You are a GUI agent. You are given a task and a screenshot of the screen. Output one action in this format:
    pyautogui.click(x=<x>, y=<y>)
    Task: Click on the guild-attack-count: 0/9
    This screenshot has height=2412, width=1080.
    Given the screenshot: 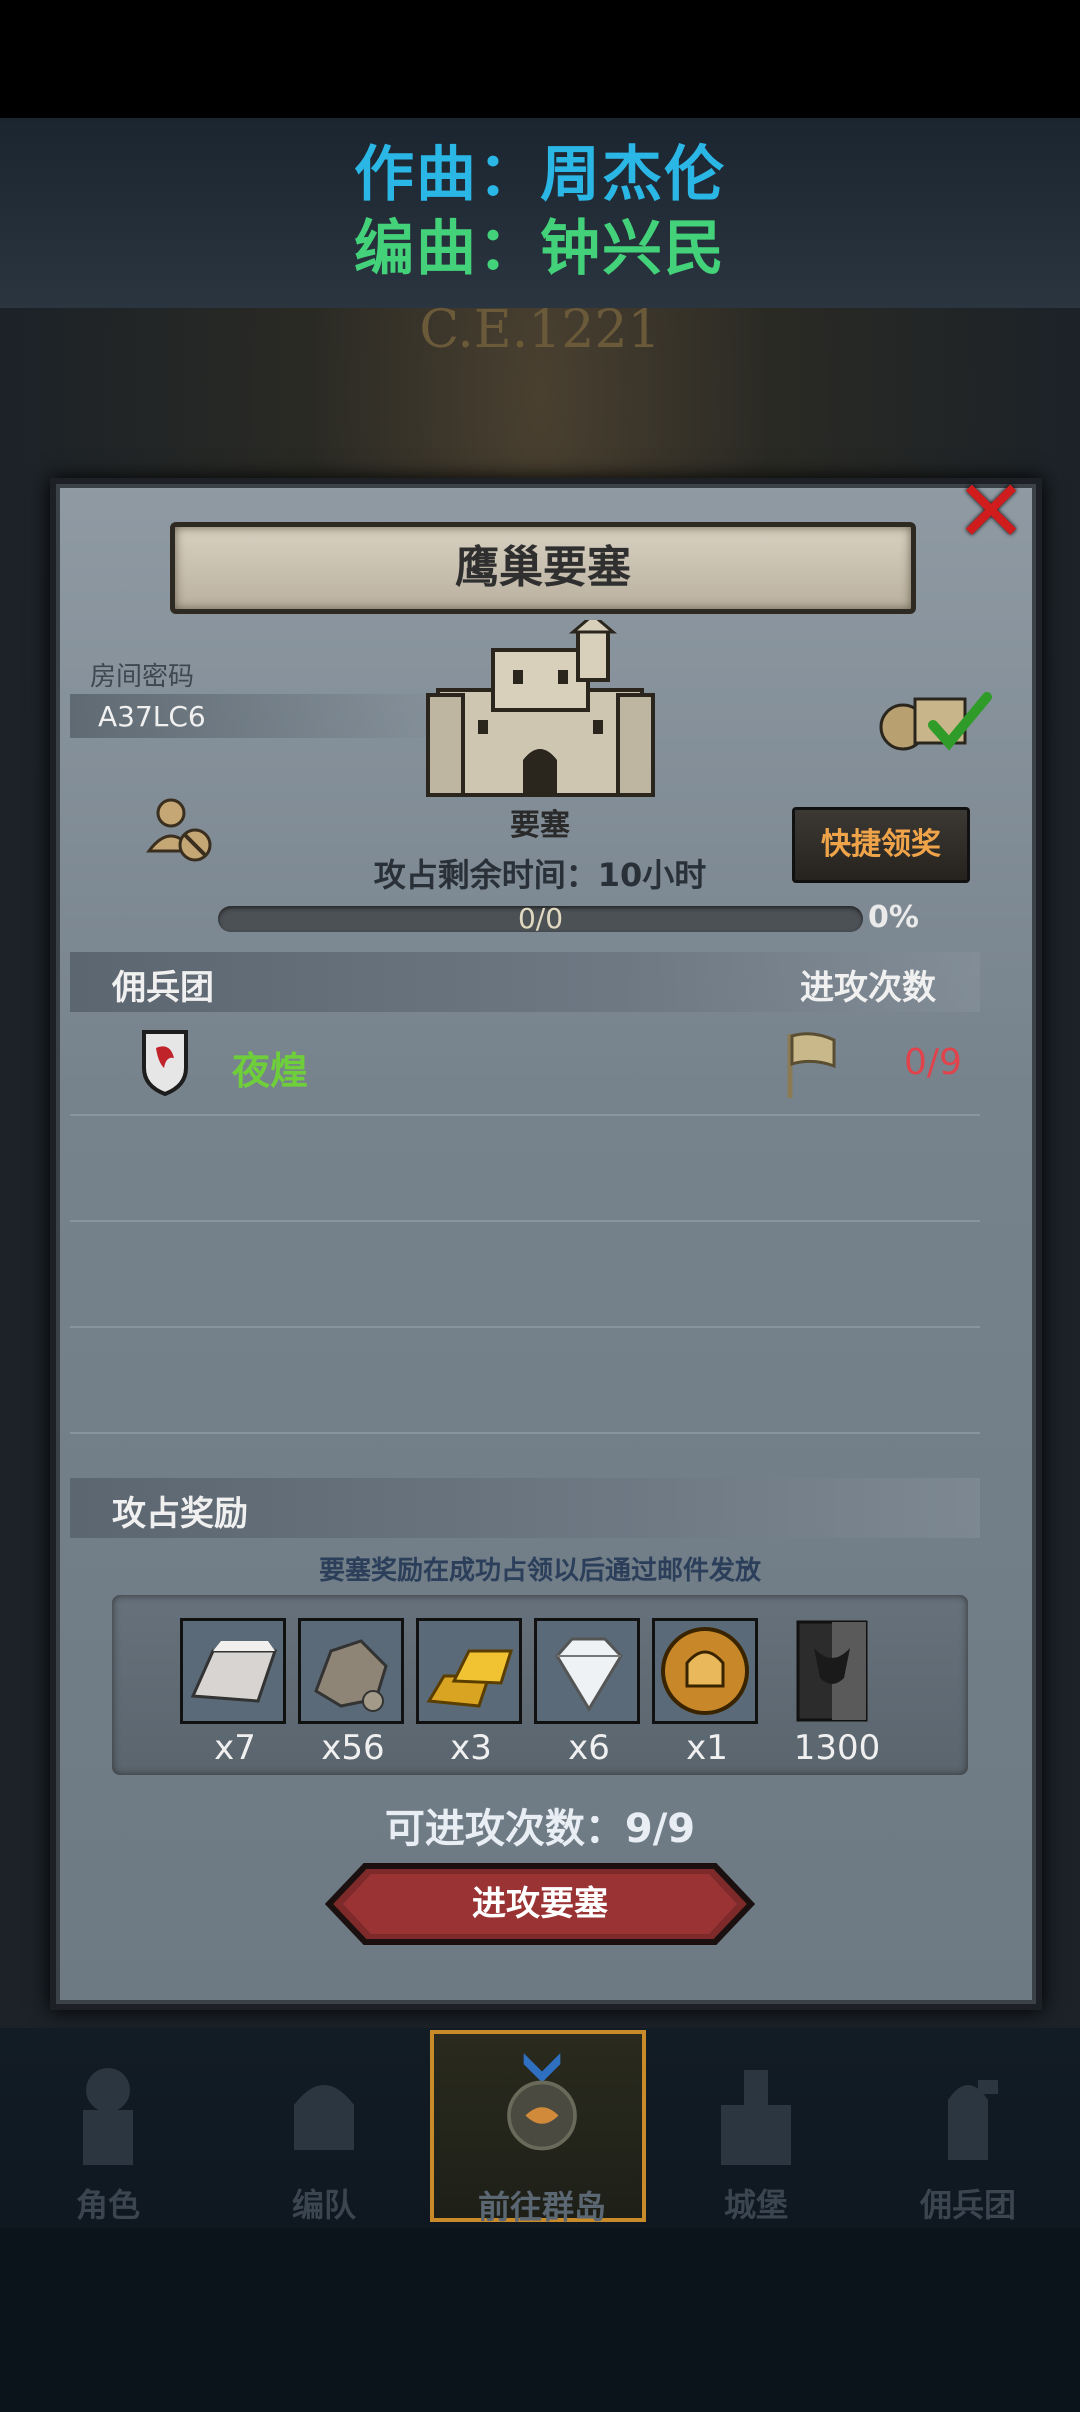 What is the action you would take?
    pyautogui.click(x=933, y=1062)
    